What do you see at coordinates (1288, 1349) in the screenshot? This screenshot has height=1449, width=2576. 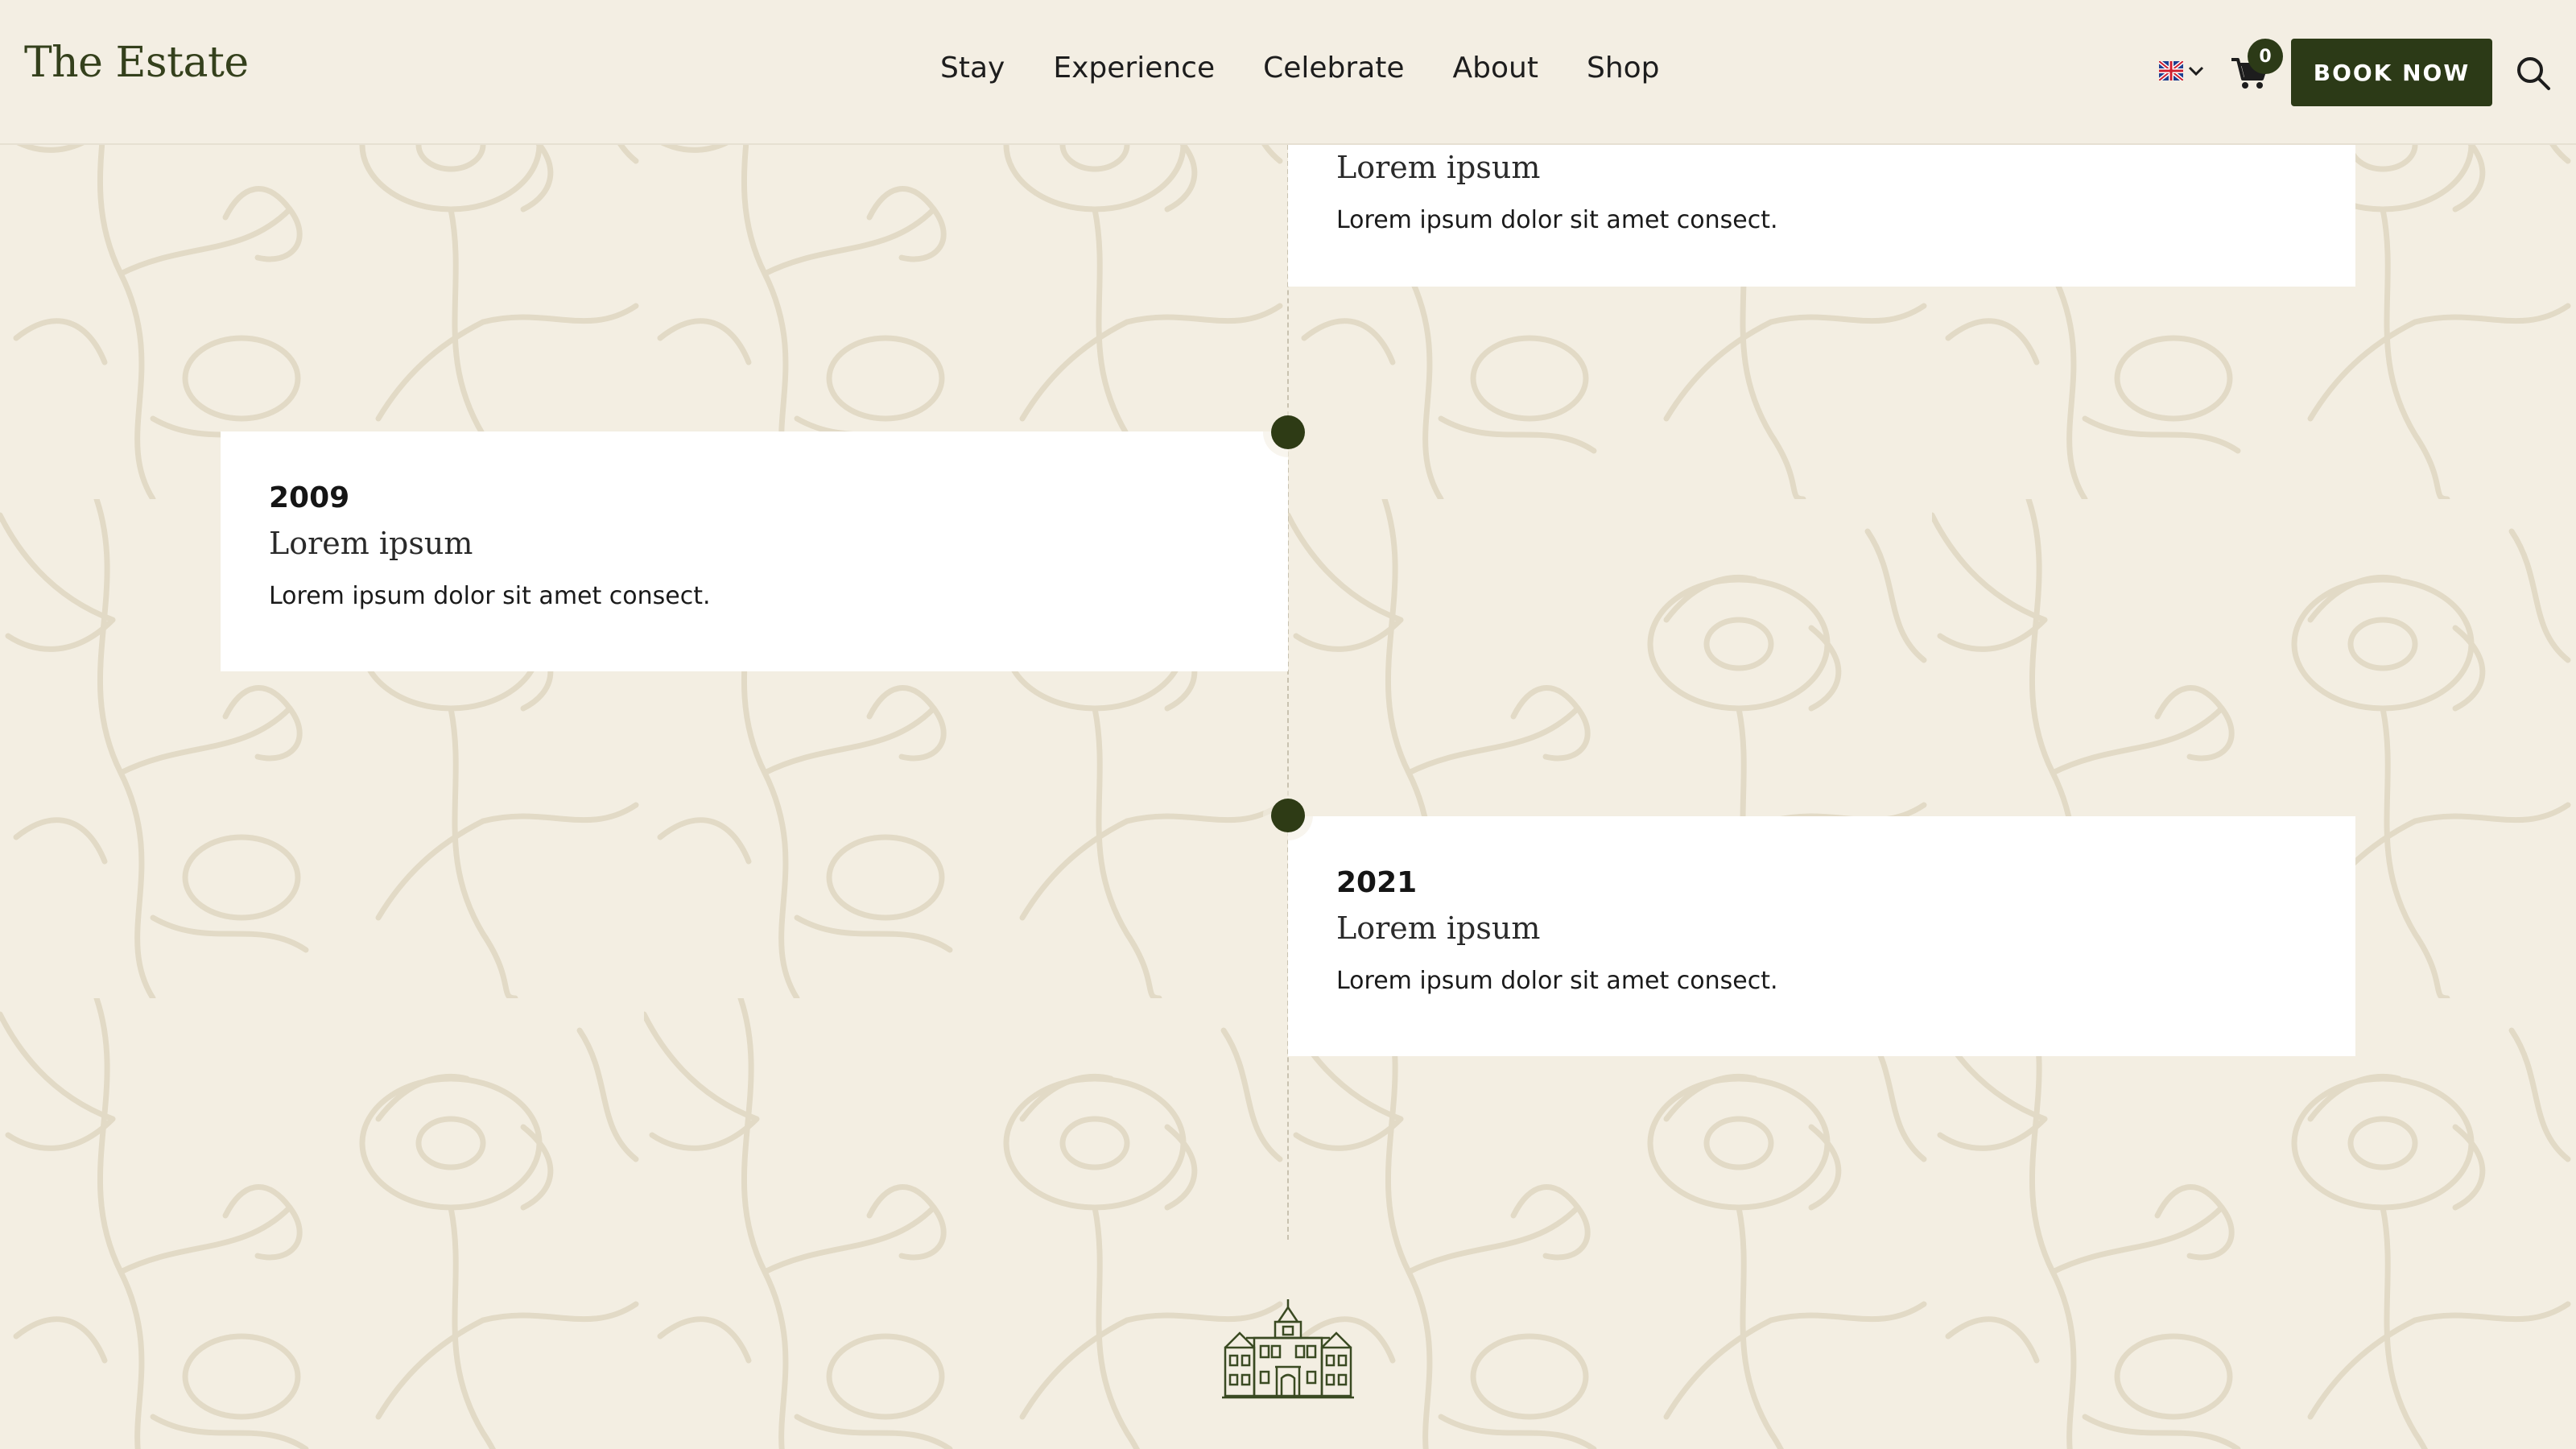 I see `manor-house-icon` at bounding box center [1288, 1349].